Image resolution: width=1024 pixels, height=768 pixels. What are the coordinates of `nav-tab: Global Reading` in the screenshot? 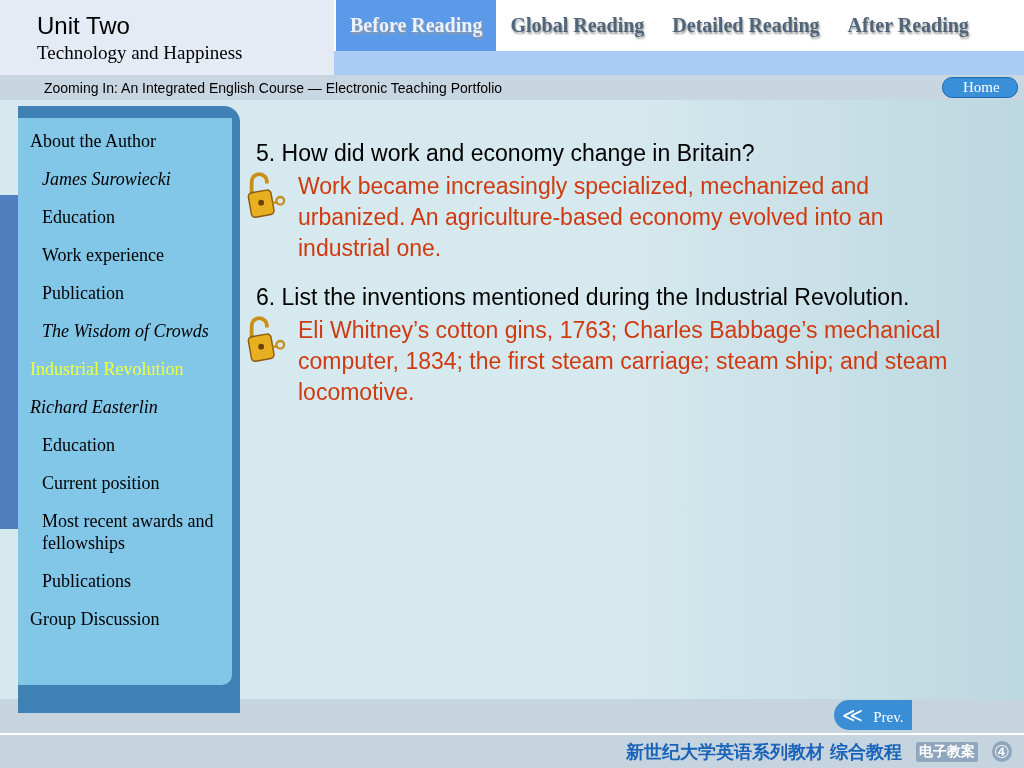 It's located at (577, 25).